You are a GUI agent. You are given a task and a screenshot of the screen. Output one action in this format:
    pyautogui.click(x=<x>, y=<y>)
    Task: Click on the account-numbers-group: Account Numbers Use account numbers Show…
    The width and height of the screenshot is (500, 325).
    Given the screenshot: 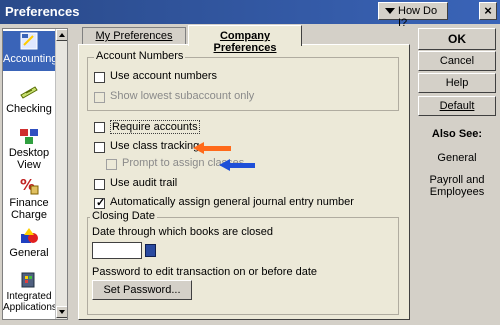 What is the action you would take?
    pyautogui.click(x=243, y=80)
    